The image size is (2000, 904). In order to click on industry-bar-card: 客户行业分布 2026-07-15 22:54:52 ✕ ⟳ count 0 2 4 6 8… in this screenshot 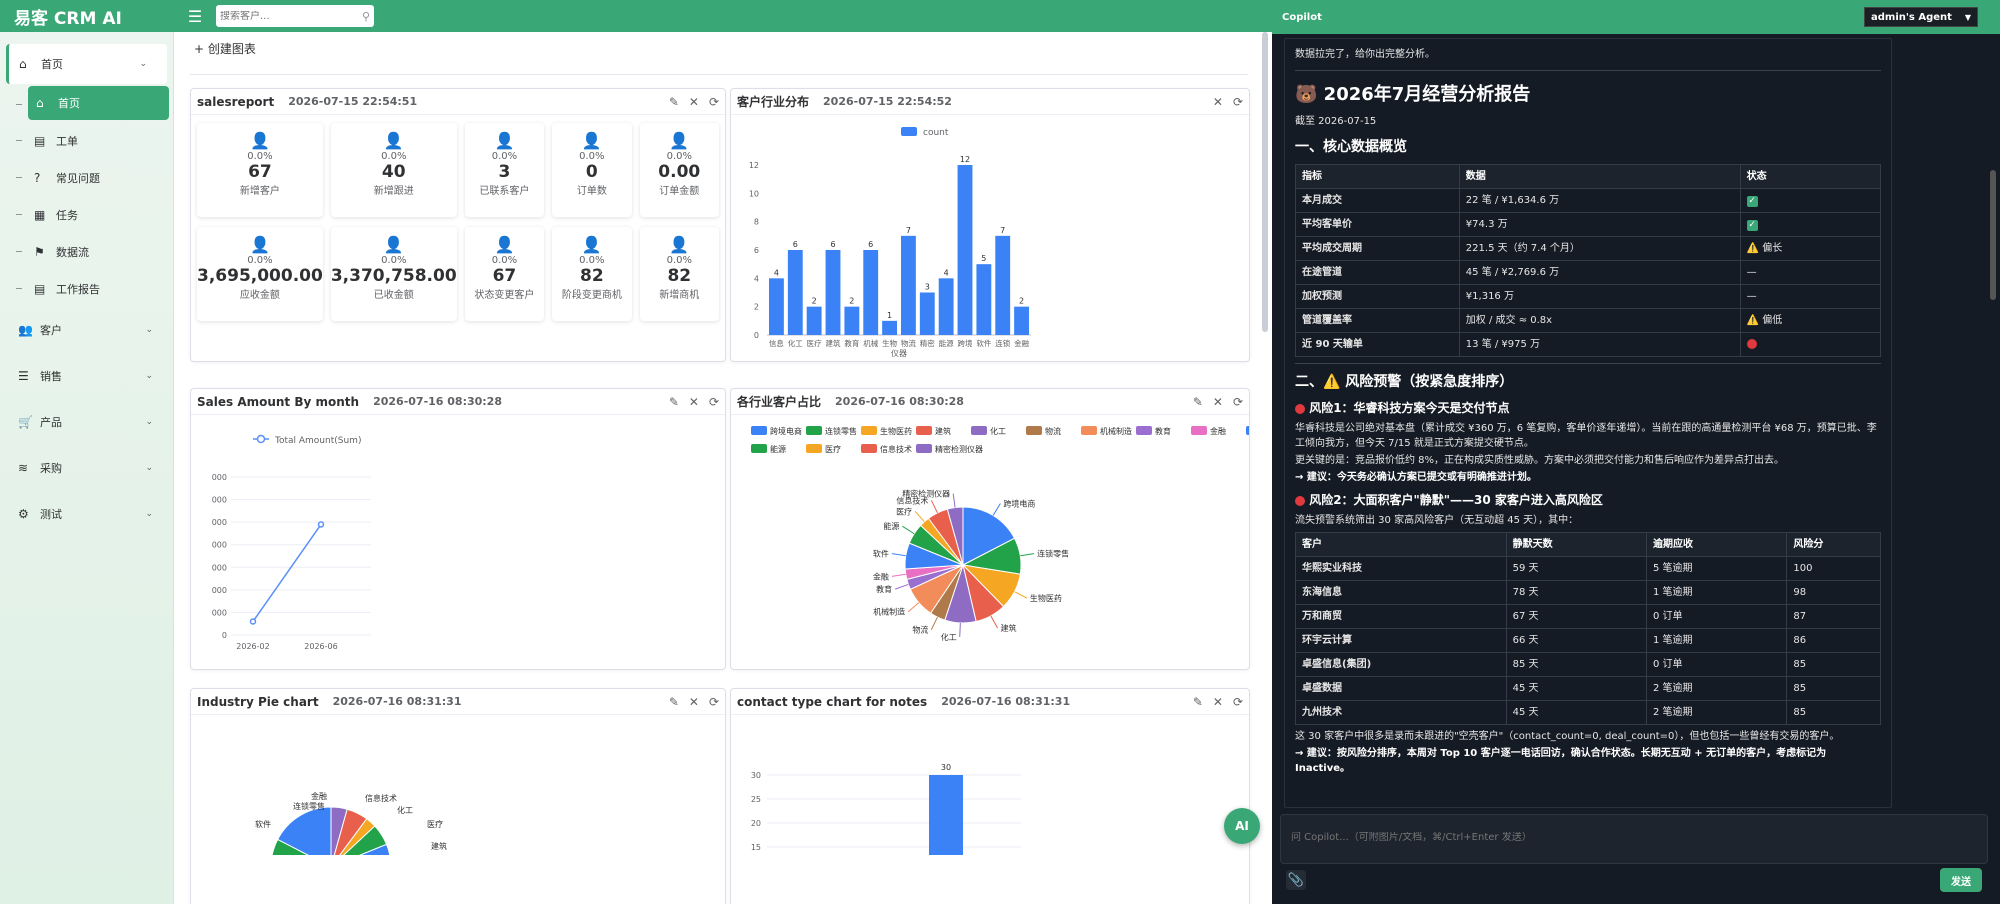, I will do `click(990, 225)`.